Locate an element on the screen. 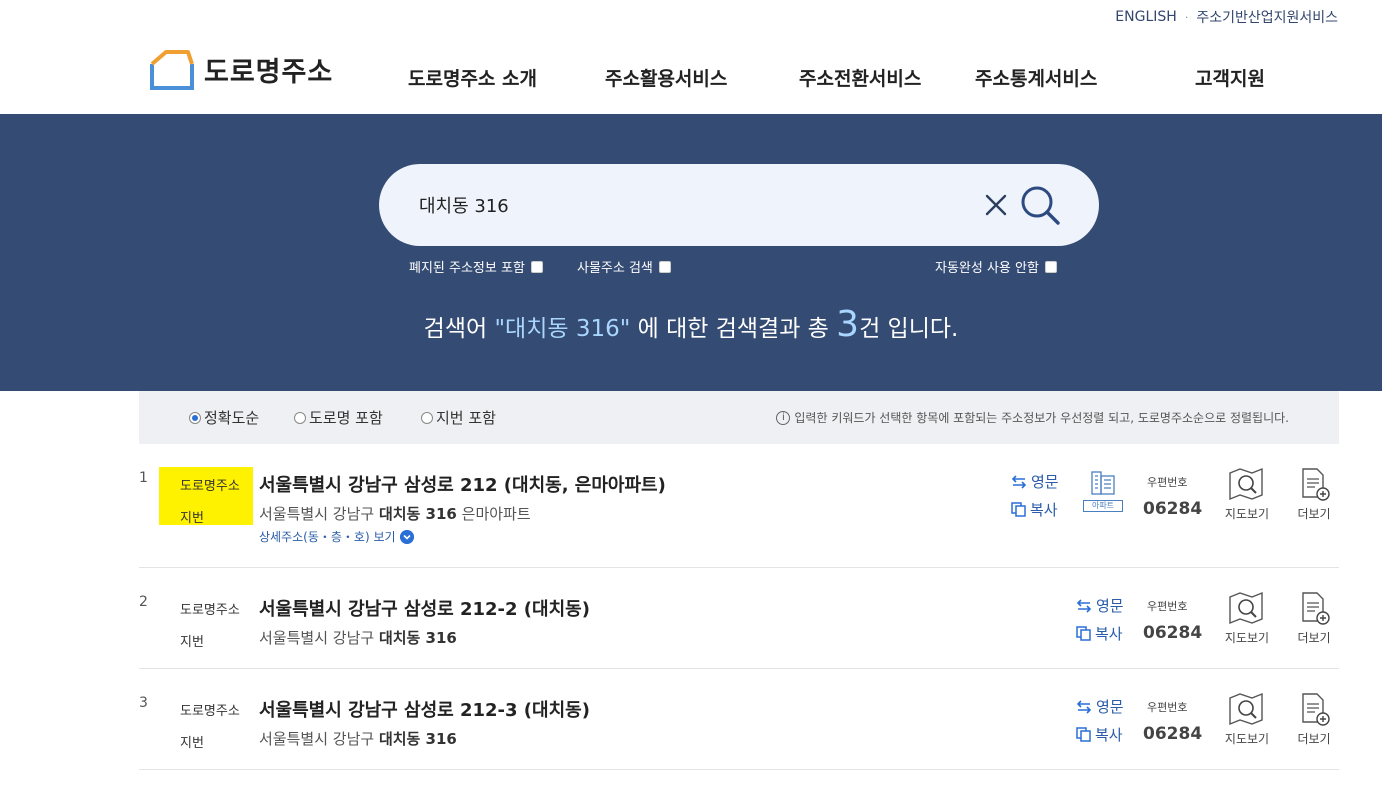 Image resolution: width=1382 pixels, height=788 pixels. clear-icon is located at coordinates (996, 205).